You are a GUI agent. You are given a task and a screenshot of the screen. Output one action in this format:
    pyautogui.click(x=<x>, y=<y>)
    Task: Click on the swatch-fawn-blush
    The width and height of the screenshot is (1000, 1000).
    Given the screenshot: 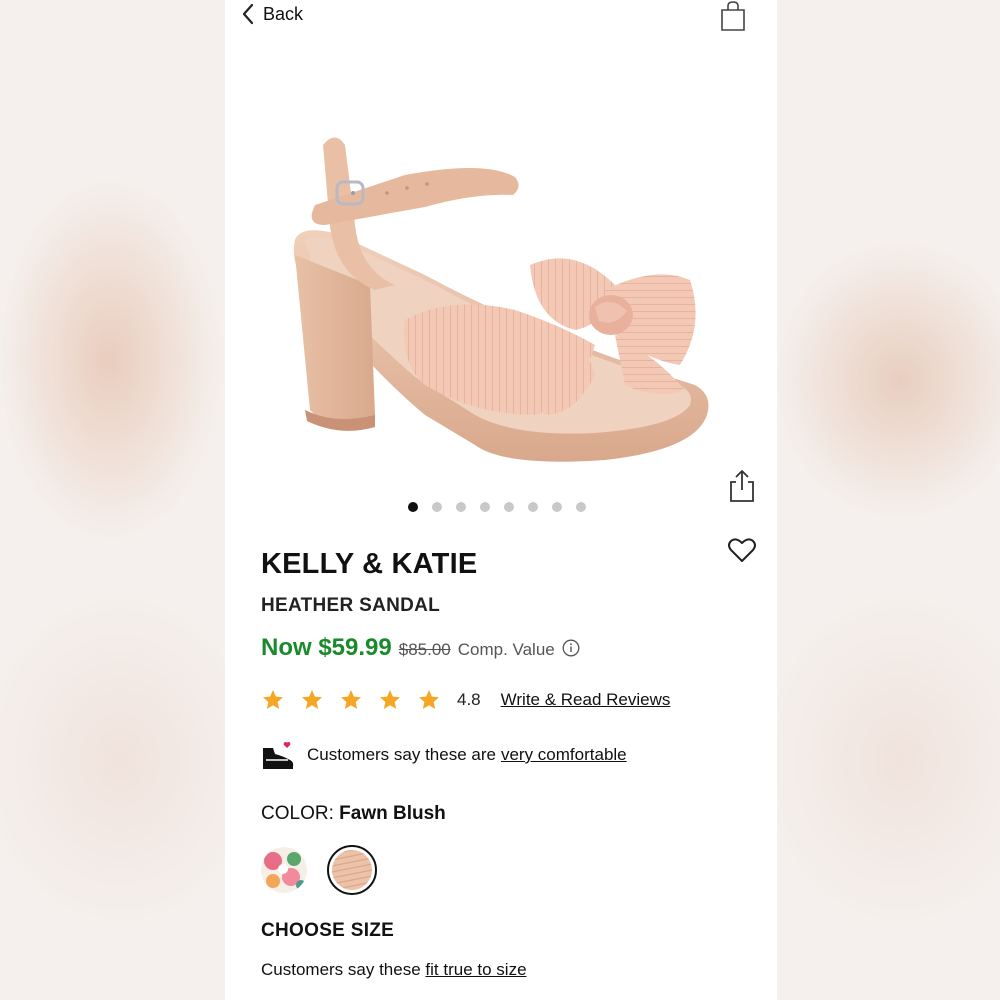 What is the action you would take?
    pyautogui.click(x=352, y=871)
    